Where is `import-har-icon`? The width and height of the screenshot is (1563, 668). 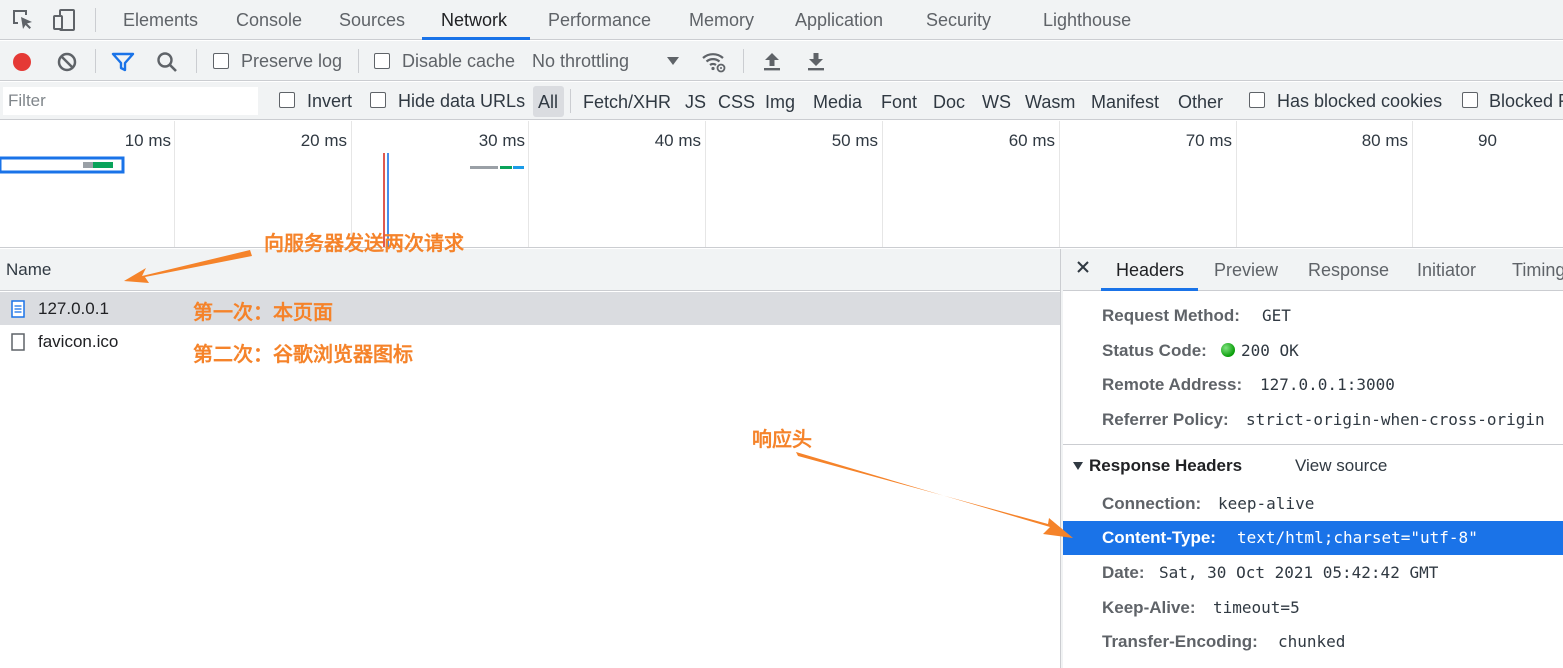 import-har-icon is located at coordinates (772, 62).